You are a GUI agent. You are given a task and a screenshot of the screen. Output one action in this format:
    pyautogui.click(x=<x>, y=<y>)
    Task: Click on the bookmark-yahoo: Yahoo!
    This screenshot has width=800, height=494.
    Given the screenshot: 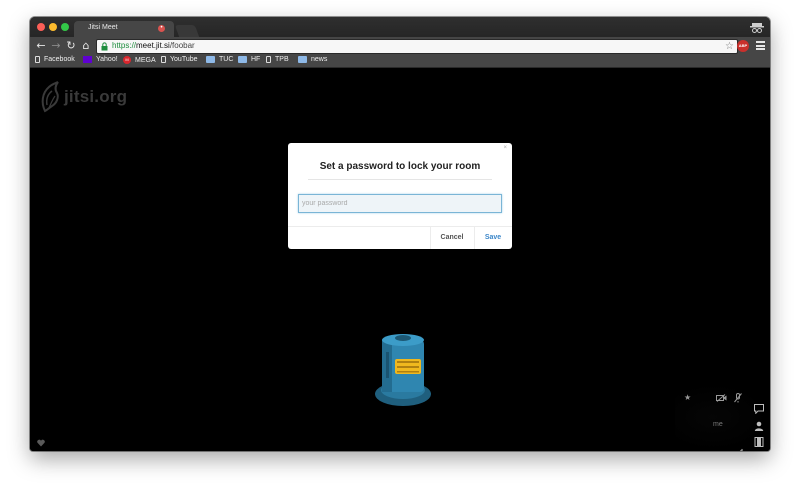 What is the action you would take?
    pyautogui.click(x=100, y=59)
    